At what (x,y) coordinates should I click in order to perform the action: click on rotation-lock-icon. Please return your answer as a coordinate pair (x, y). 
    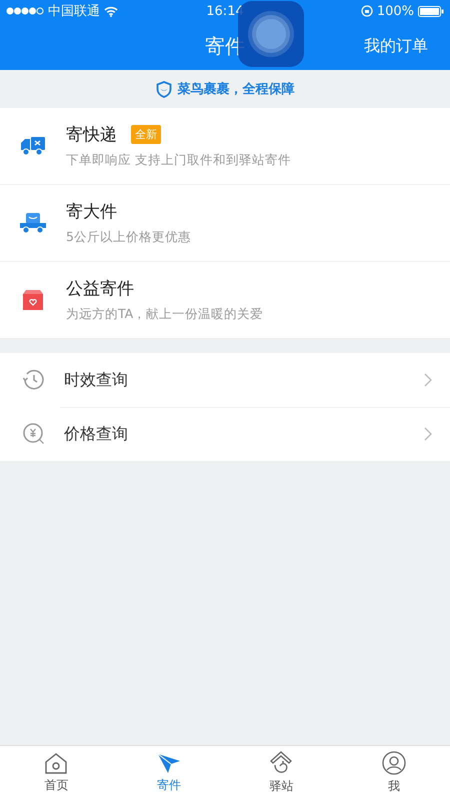
    Looking at the image, I should click on (366, 11).